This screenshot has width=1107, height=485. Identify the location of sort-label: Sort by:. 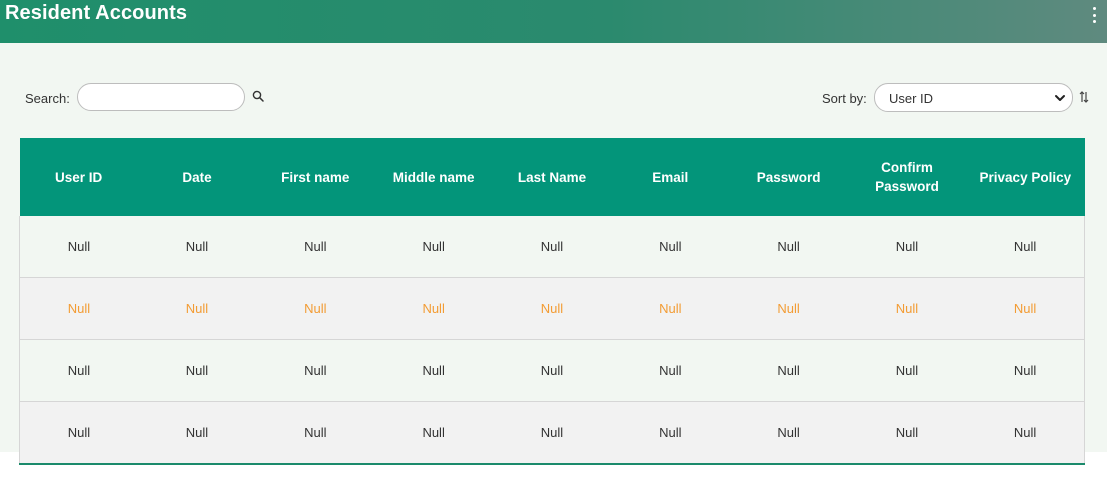
(844, 98).